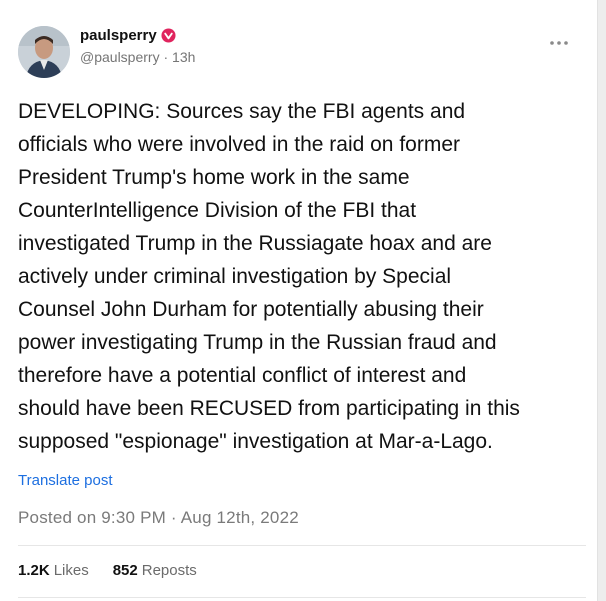 The height and width of the screenshot is (601, 606). I want to click on more-options-button, so click(559, 43).